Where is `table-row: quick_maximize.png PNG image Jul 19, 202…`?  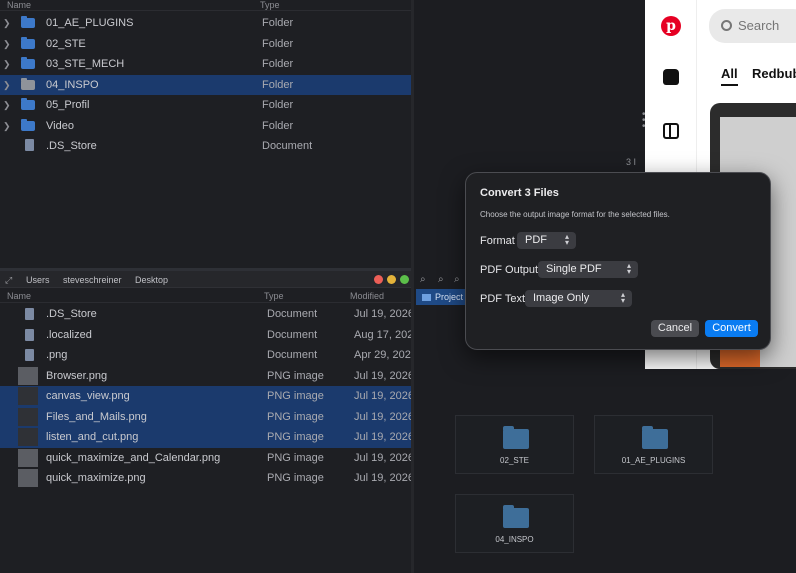 table-row: quick_maximize.png PNG image Jul 19, 202… is located at coordinates (205, 478).